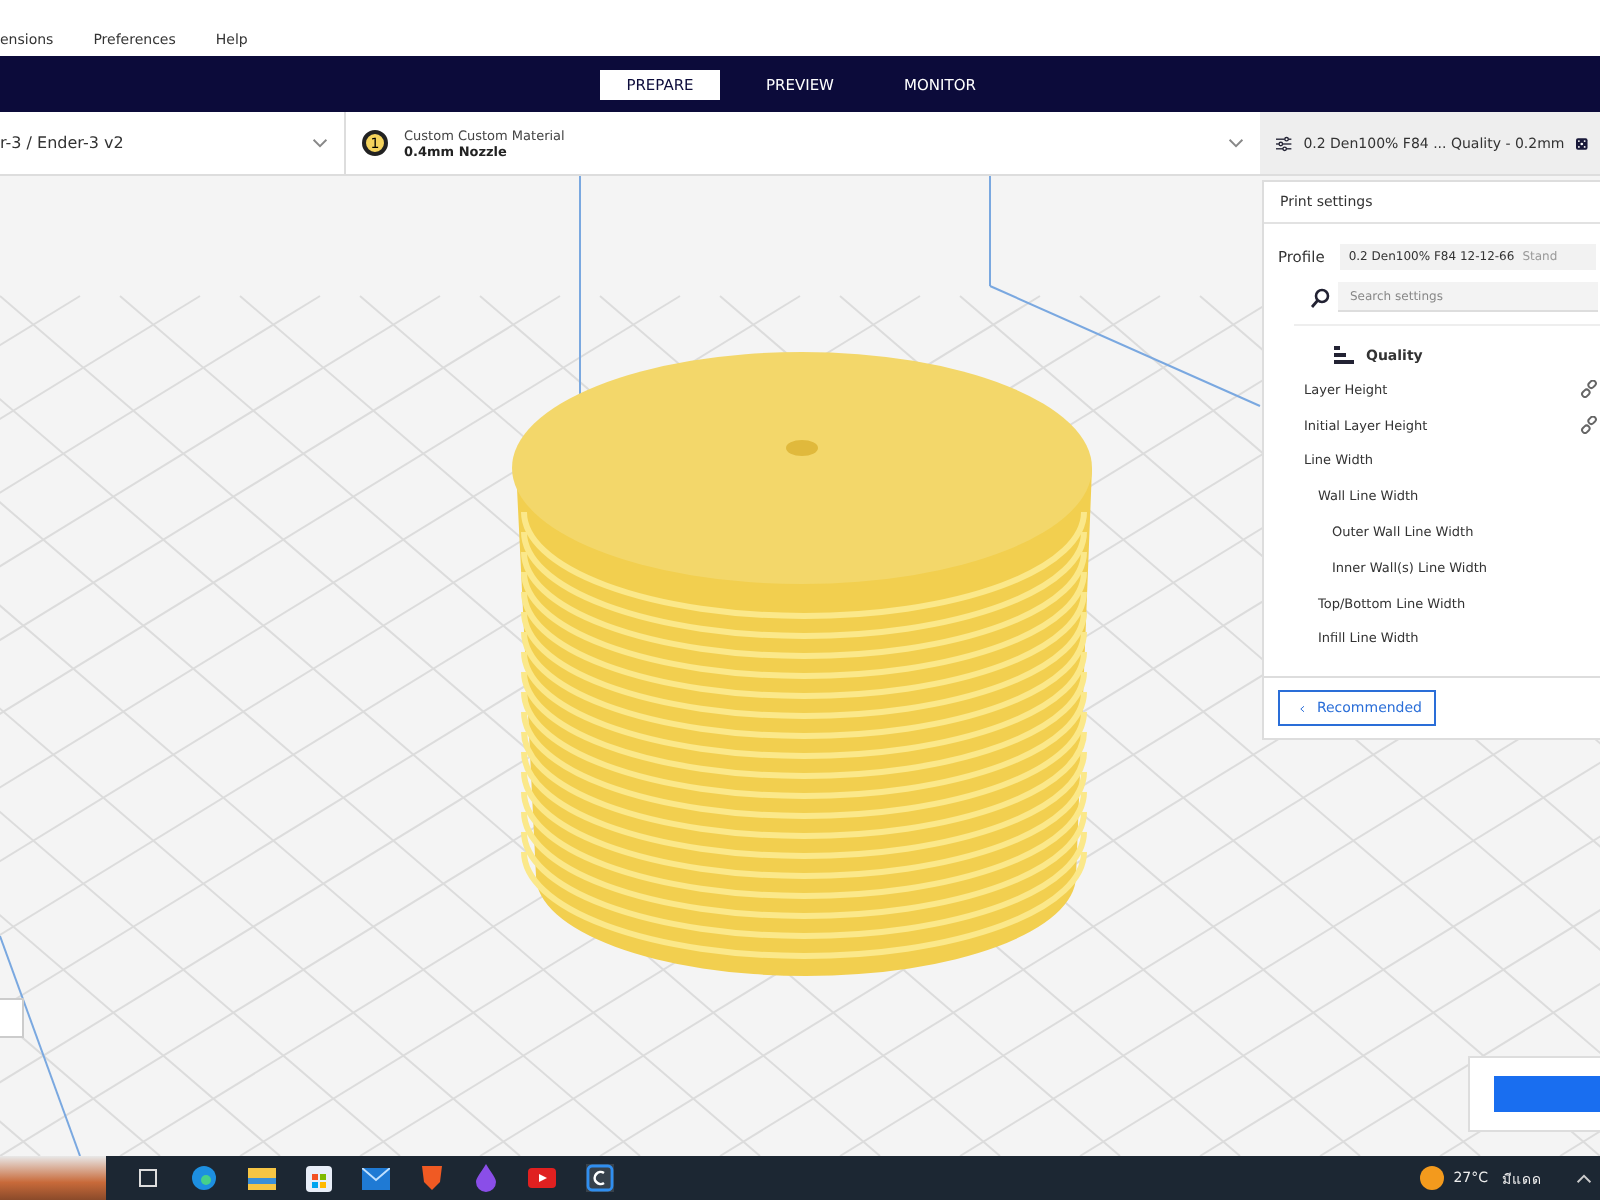 The image size is (1600, 1200). Describe the element at coordinates (1320, 297) in the screenshot. I see `search-icon` at that location.